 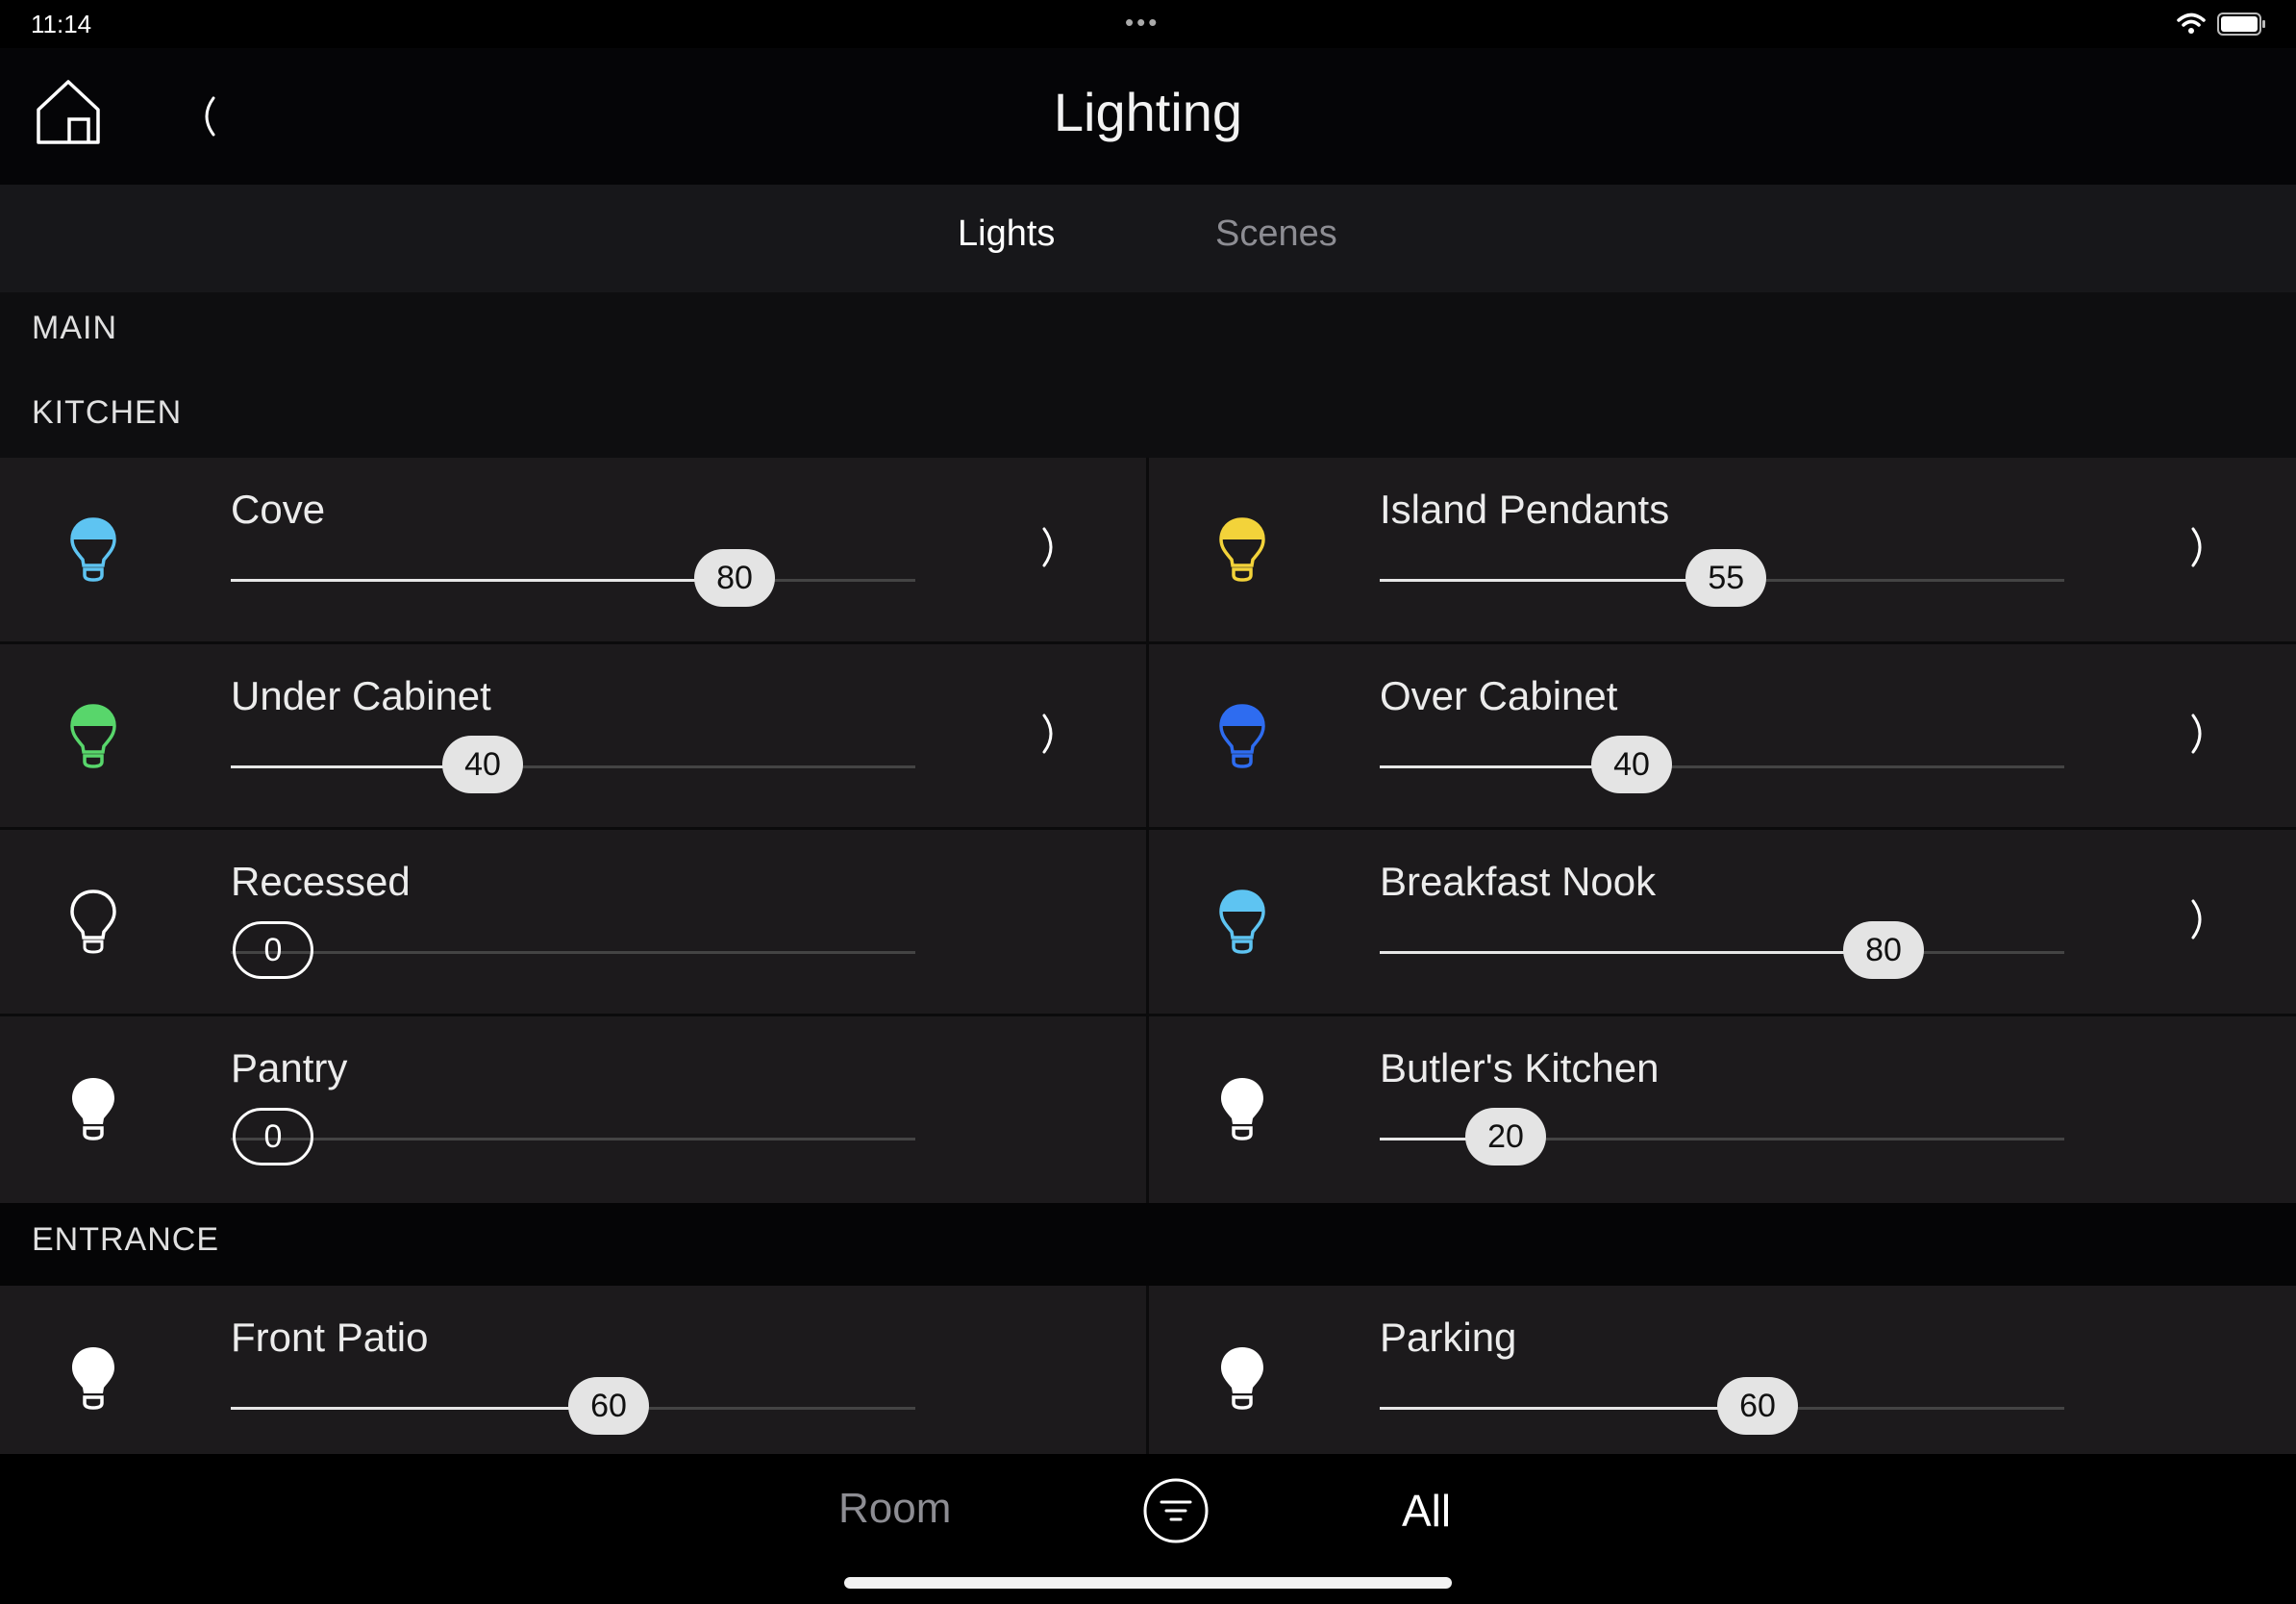 I want to click on status-bar: 11:14 •••, so click(x=1148, y=24).